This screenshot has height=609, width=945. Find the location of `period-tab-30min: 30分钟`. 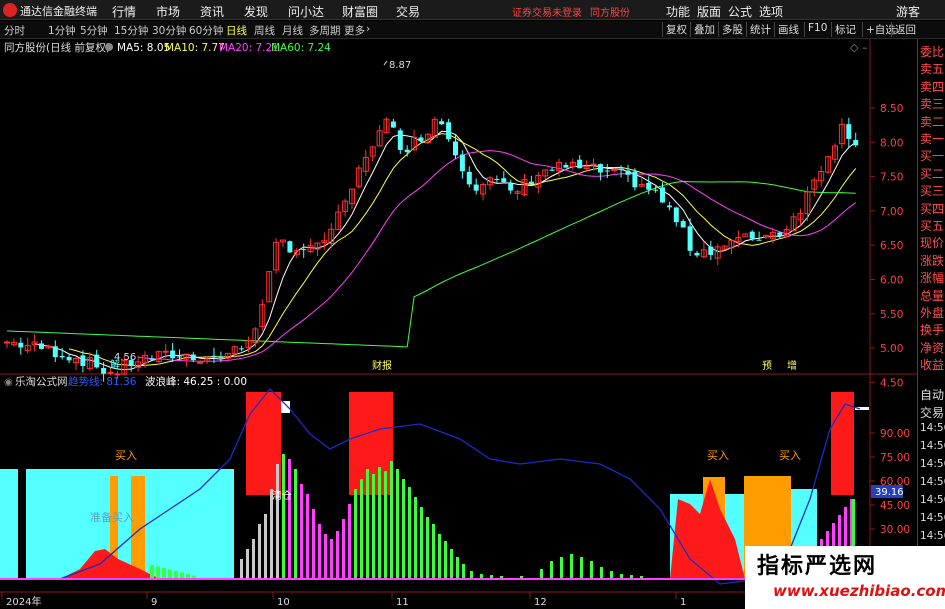

period-tab-30min: 30分钟 is located at coordinates (169, 30).